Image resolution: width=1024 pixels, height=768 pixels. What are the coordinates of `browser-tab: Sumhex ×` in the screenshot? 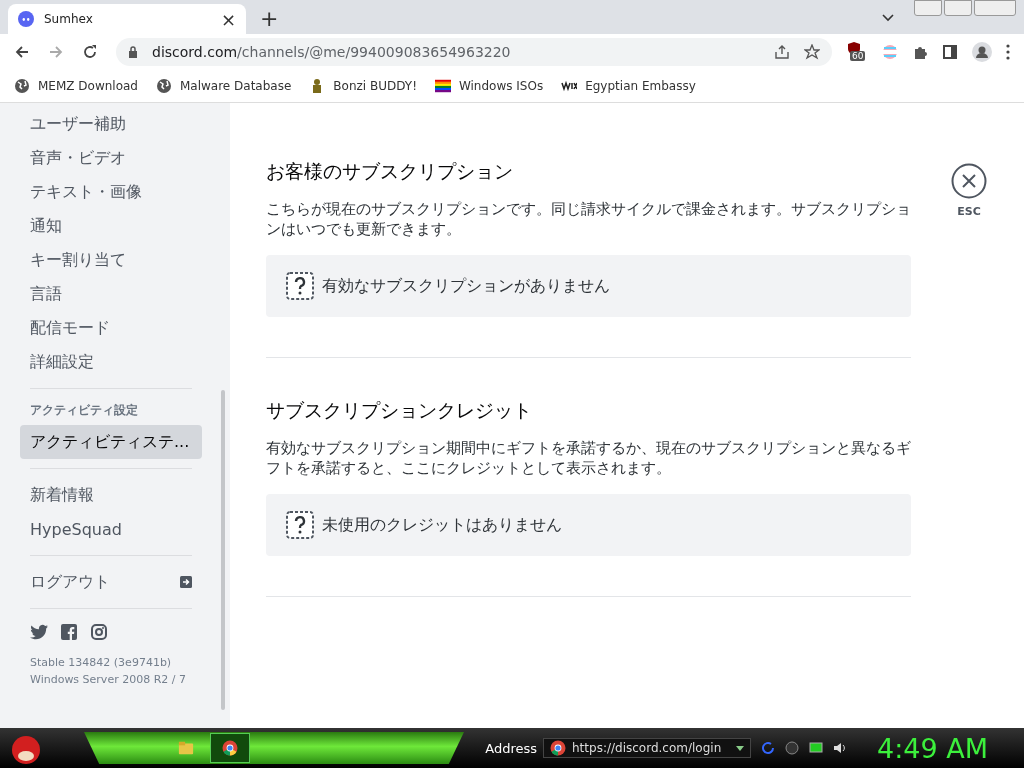 It's located at (127, 19).